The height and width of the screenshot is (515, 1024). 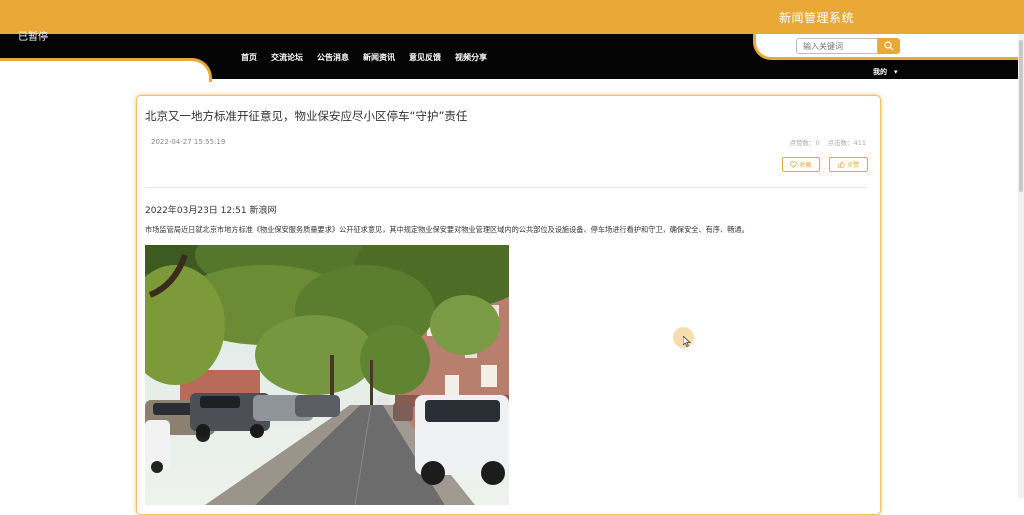 I want to click on article-source-line: 2022年03月23日 12:51 新浪网, so click(x=211, y=211).